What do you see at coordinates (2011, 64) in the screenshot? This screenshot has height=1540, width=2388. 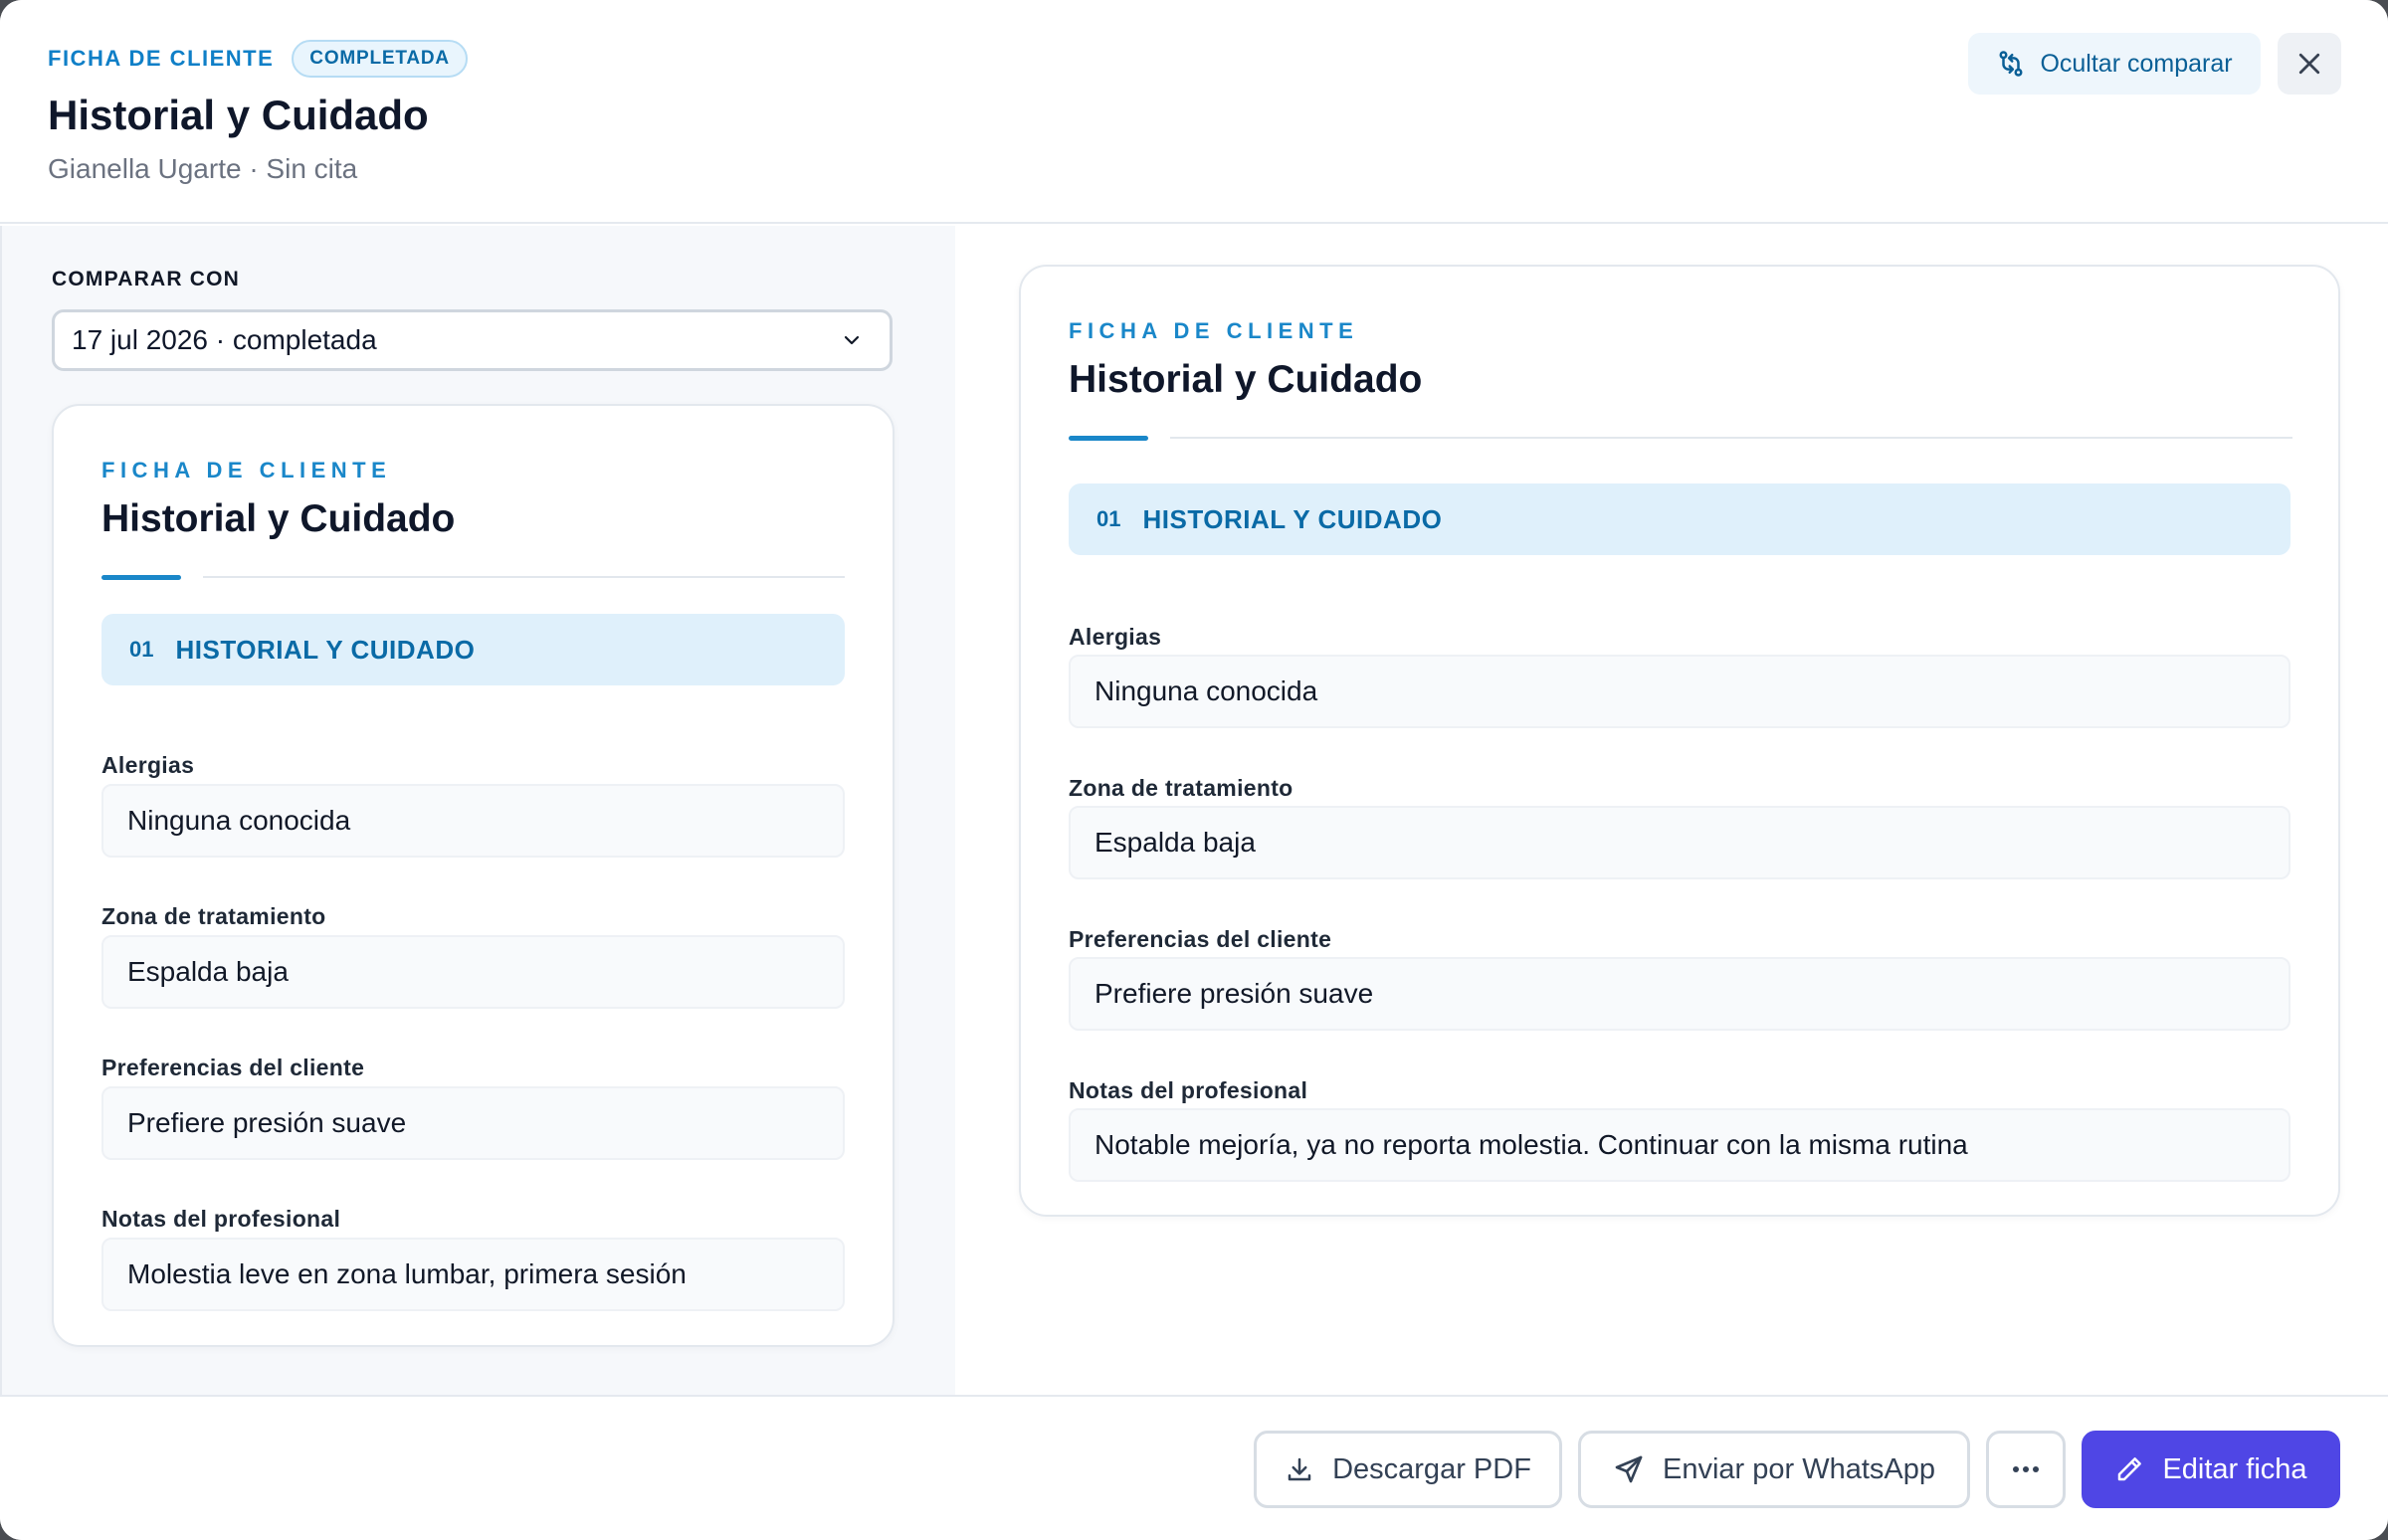 I see `compare-icon` at bounding box center [2011, 64].